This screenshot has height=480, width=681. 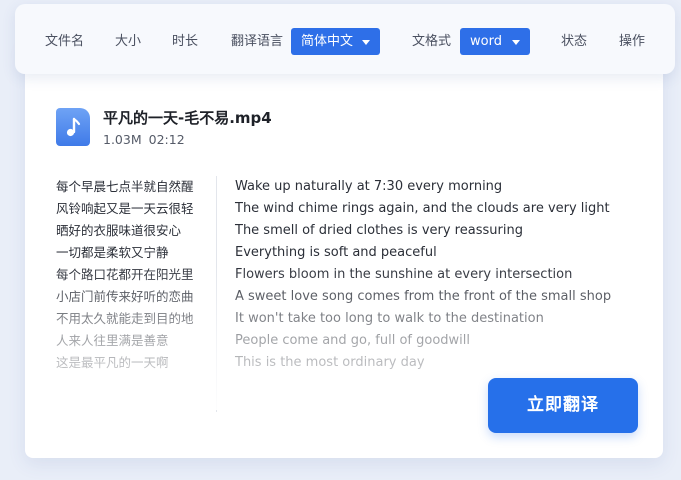 What do you see at coordinates (166, 139) in the screenshot?
I see `file-duration: 02:12` at bounding box center [166, 139].